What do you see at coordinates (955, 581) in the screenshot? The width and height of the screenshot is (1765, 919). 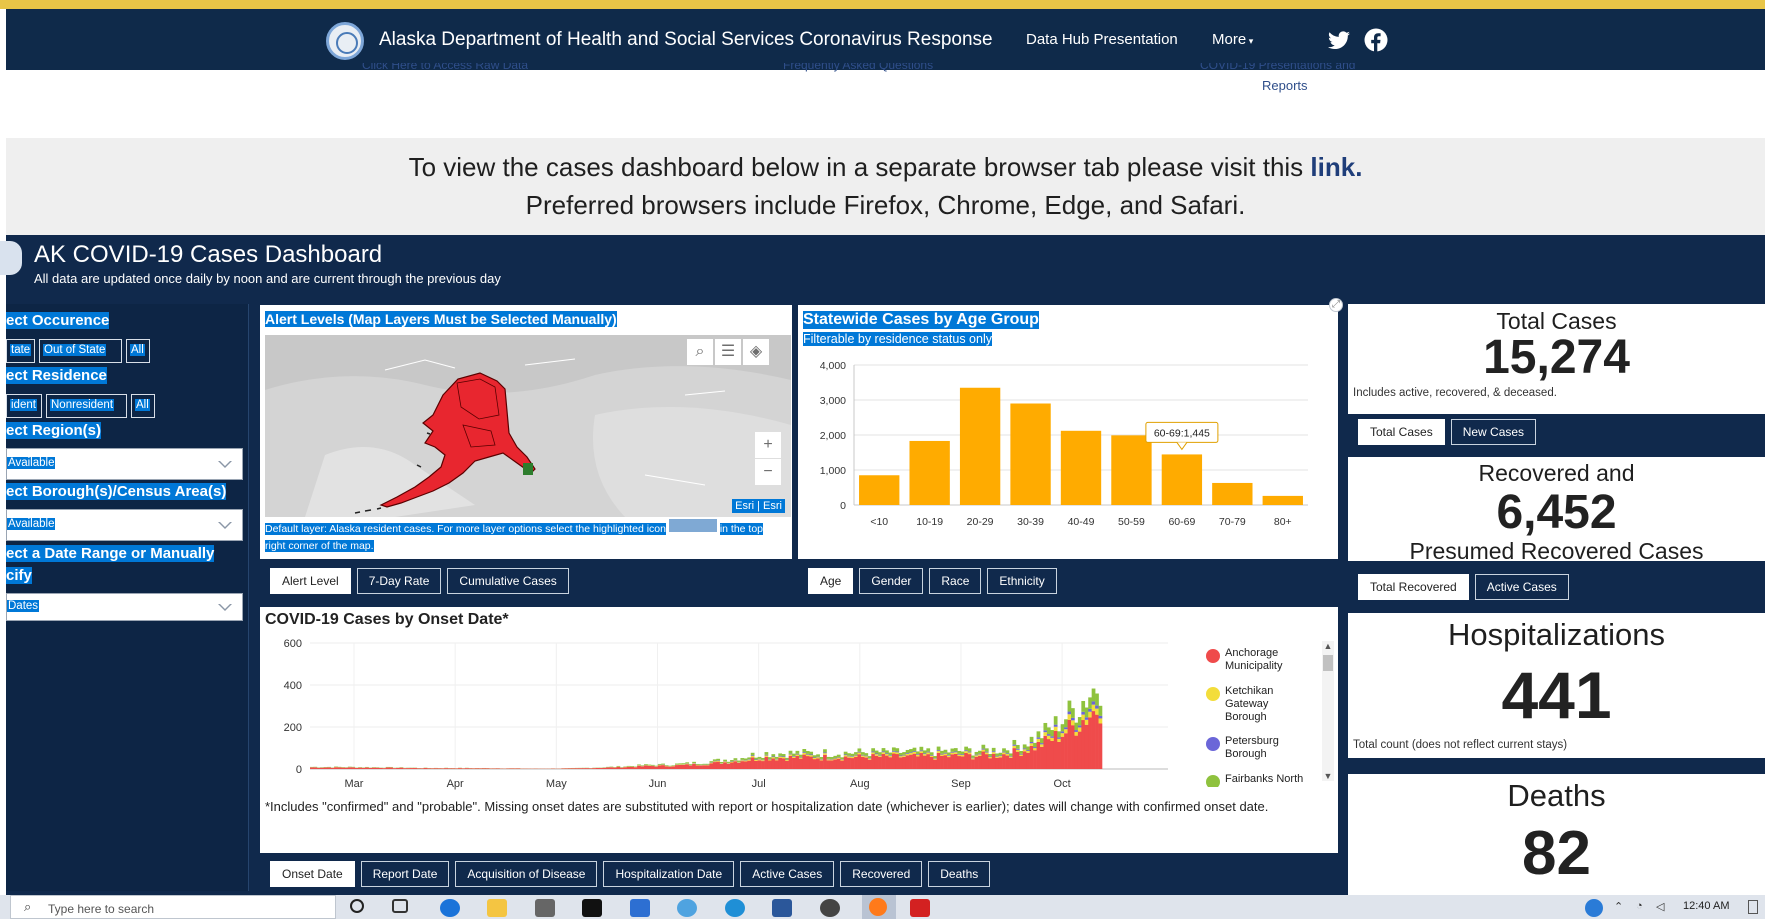 I see `tab-race: Race` at bounding box center [955, 581].